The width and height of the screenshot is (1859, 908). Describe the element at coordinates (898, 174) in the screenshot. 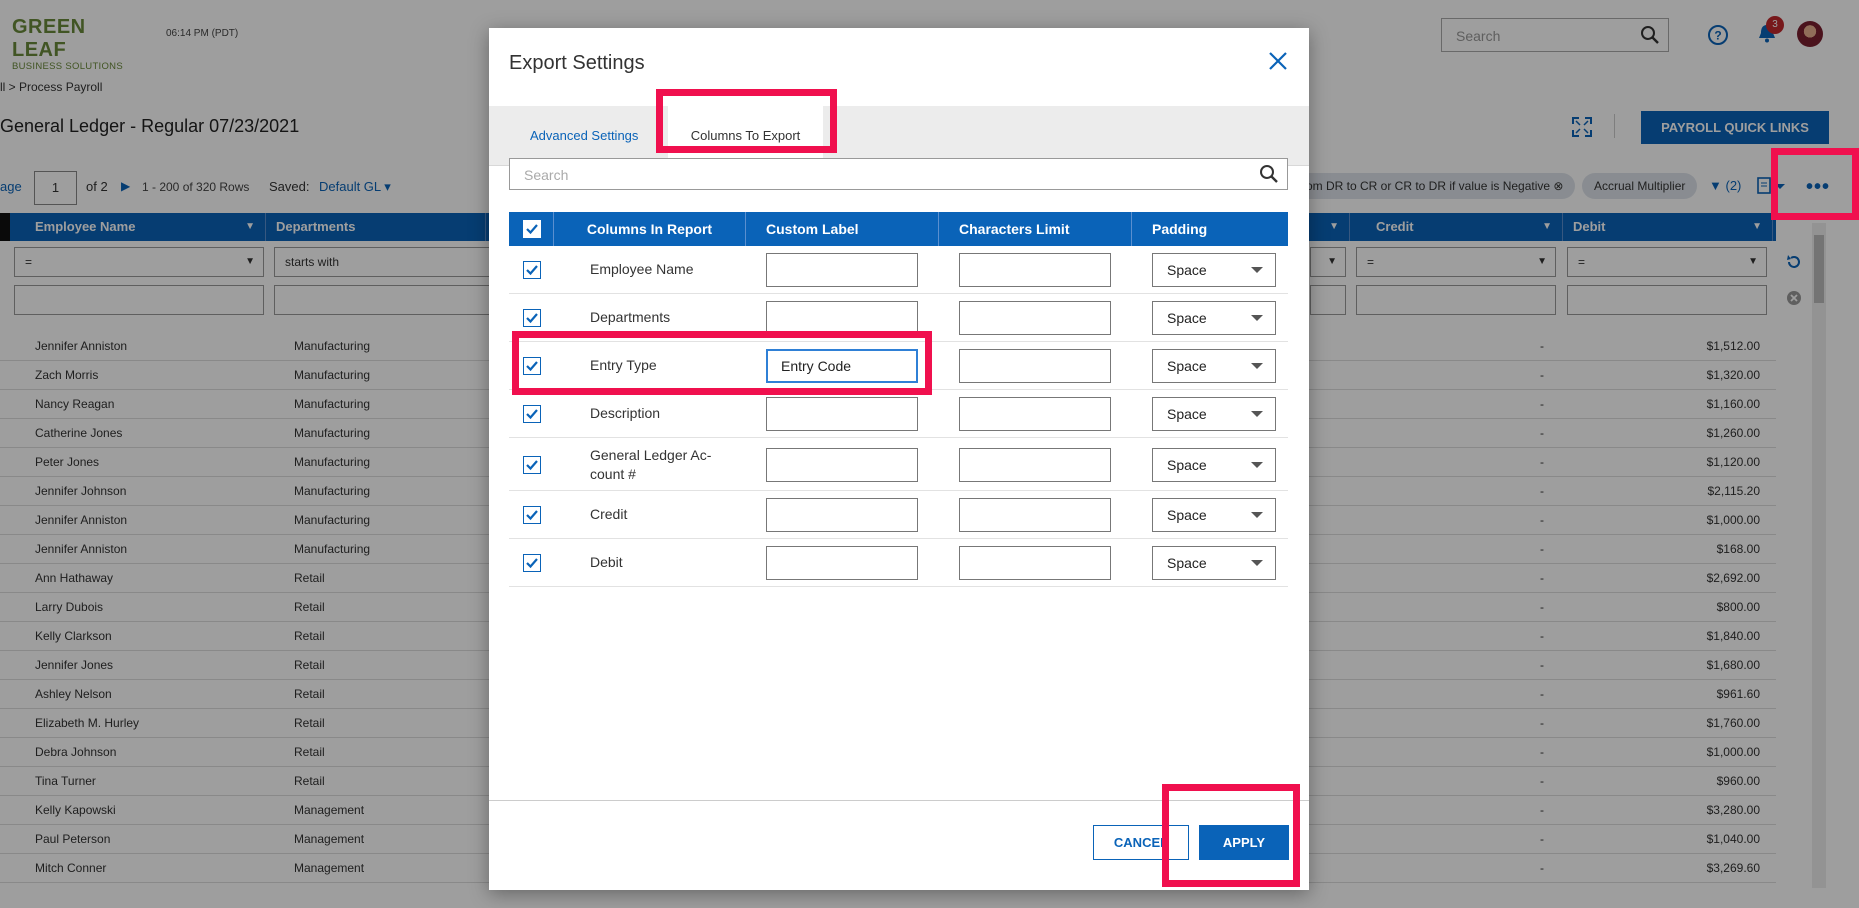

I see `column-search-input: Search` at that location.